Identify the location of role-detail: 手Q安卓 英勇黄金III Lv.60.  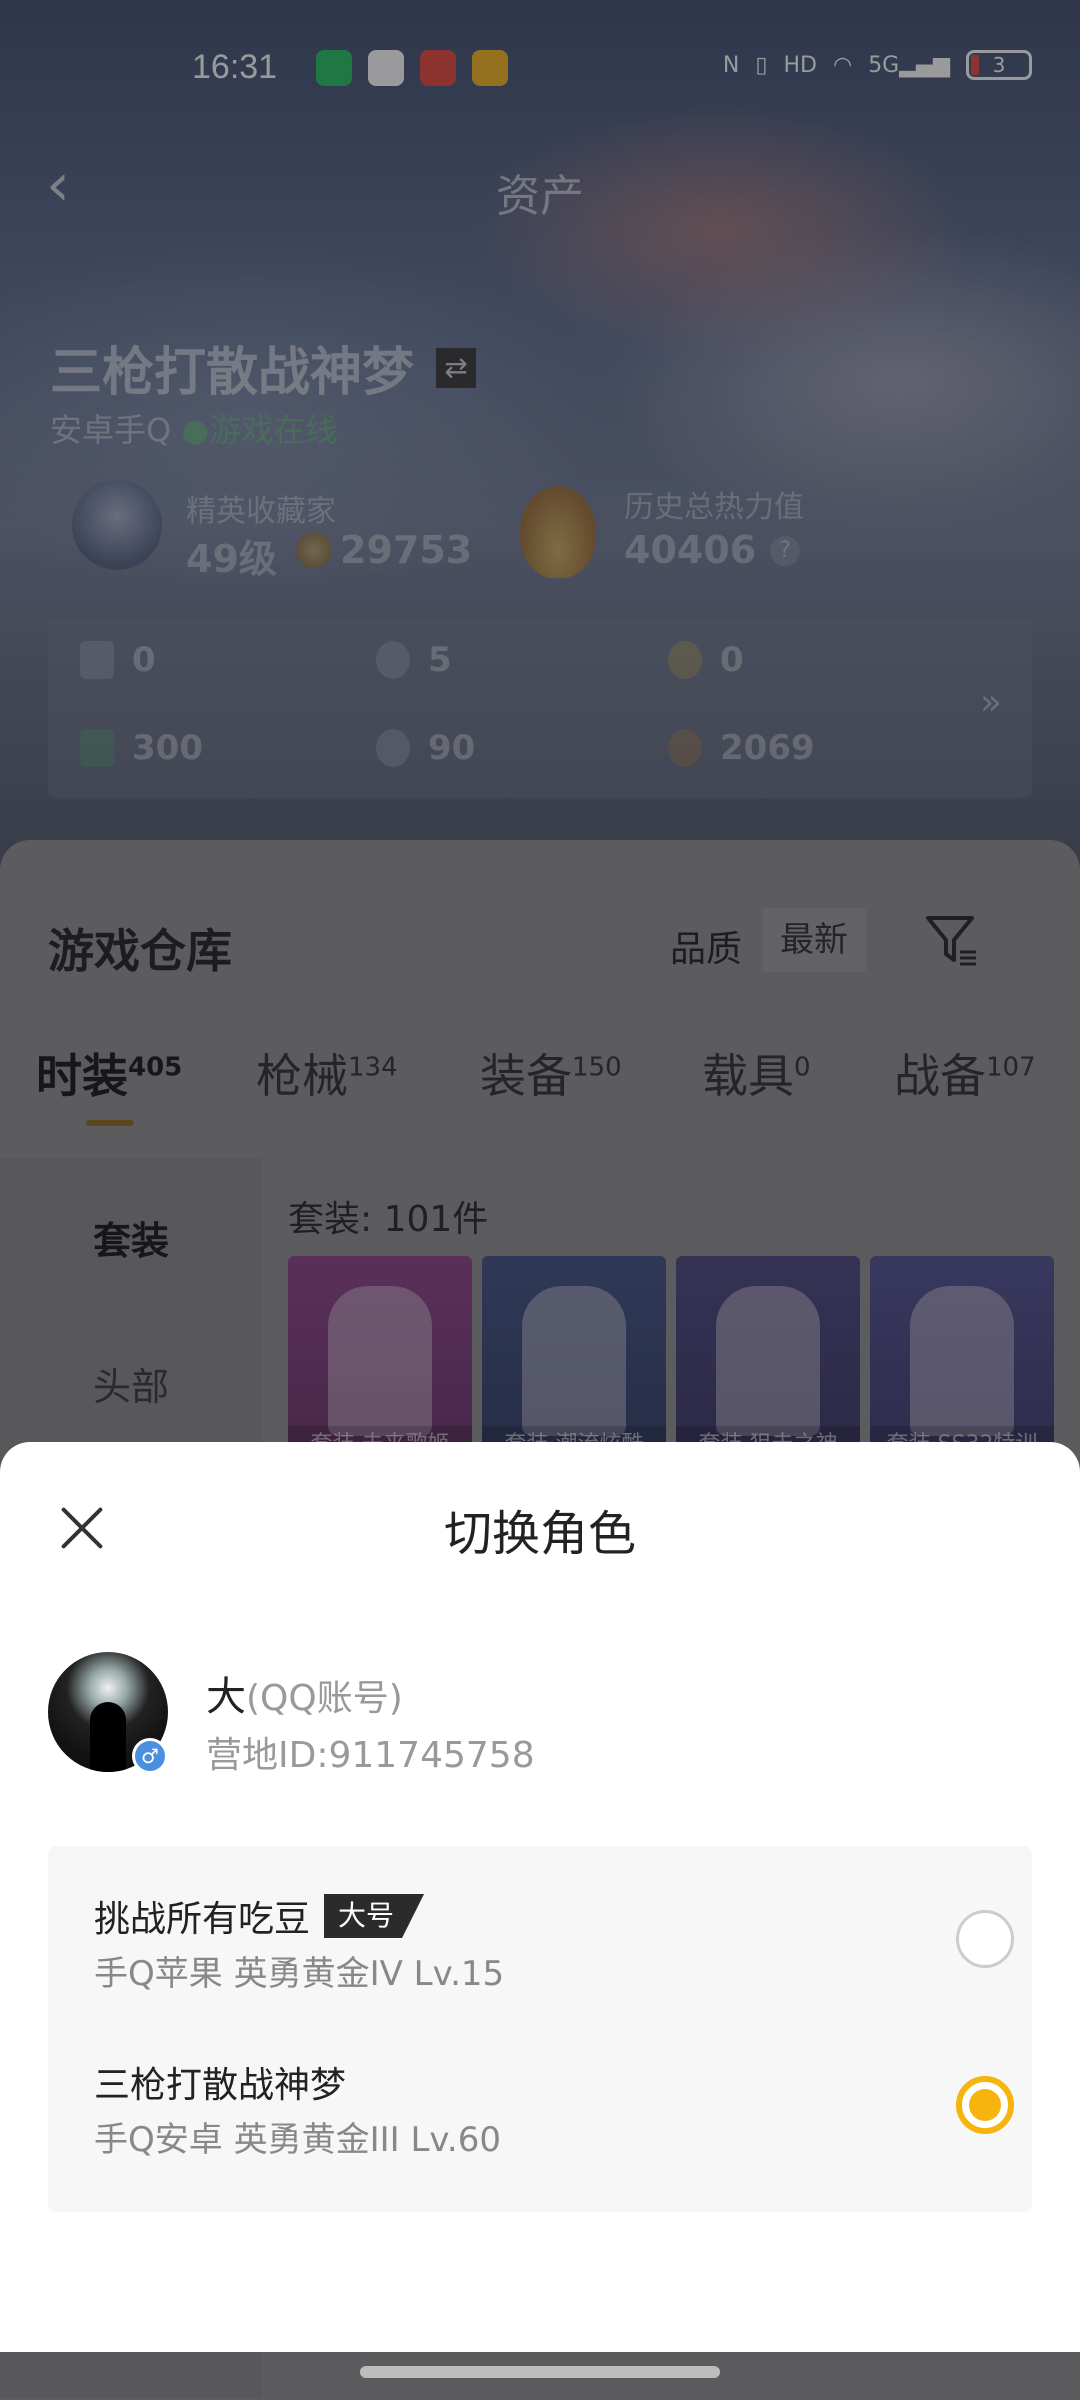
(297, 2140).